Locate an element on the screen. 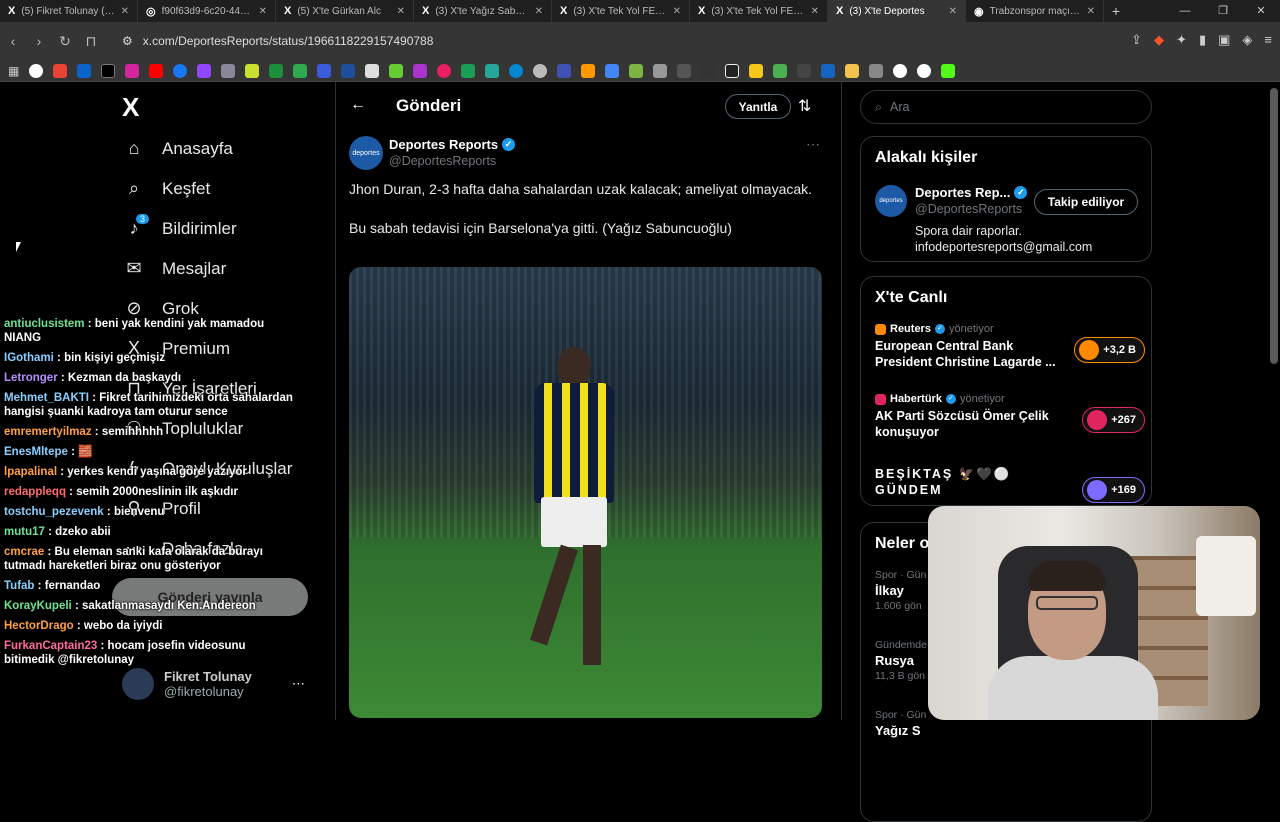 The width and height of the screenshot is (1280, 822). extensions-icon: ✦ is located at coordinates (1181, 40).